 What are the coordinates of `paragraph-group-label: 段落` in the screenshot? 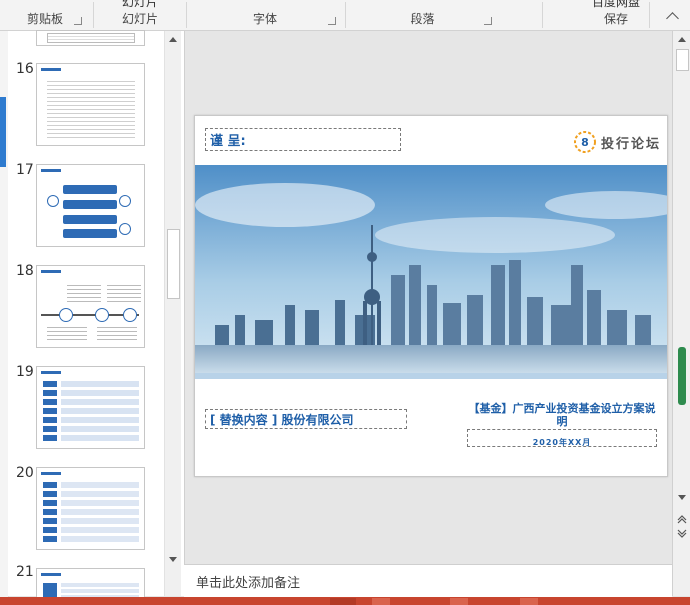 It's located at (422, 19).